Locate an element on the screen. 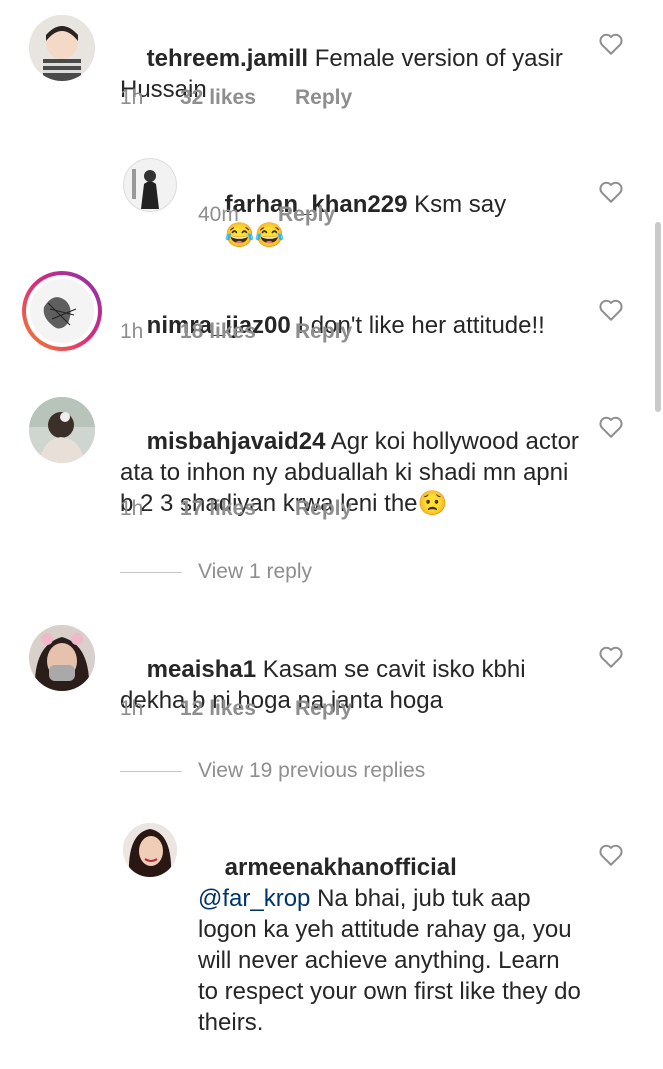  likes-count: 18 likes is located at coordinates (237, 332).